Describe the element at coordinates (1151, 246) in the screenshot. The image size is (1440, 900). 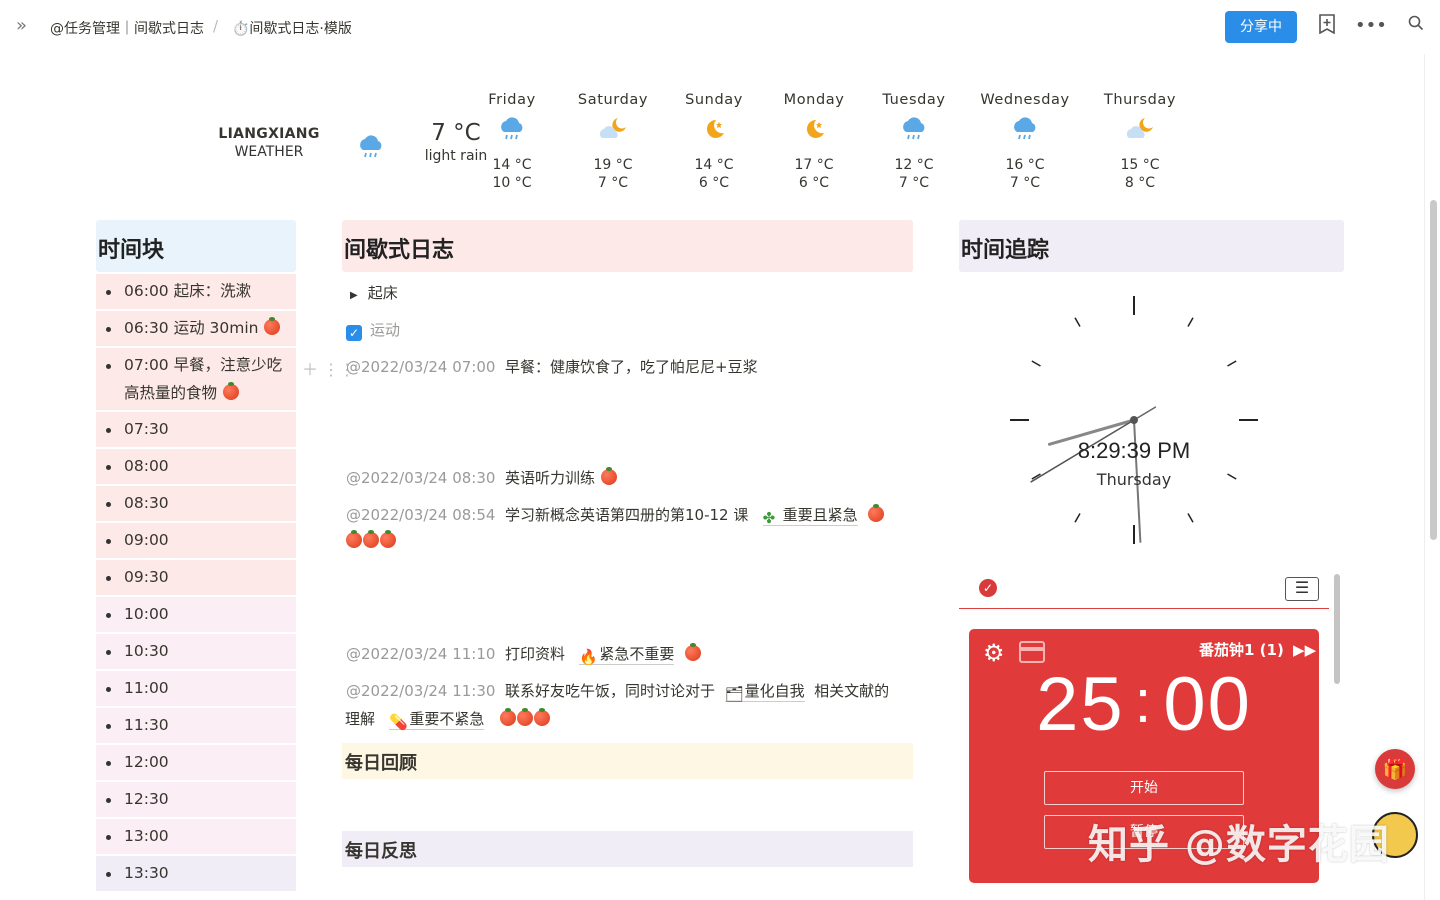
I see `tracker-header: 时间追踪` at that location.